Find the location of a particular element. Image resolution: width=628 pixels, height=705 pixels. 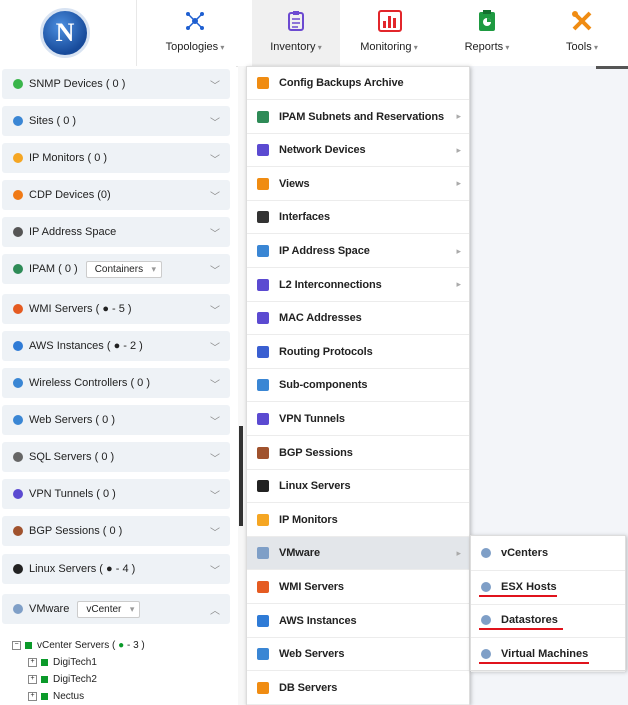

menu-item: MAC Addresses is located at coordinates (358, 319).